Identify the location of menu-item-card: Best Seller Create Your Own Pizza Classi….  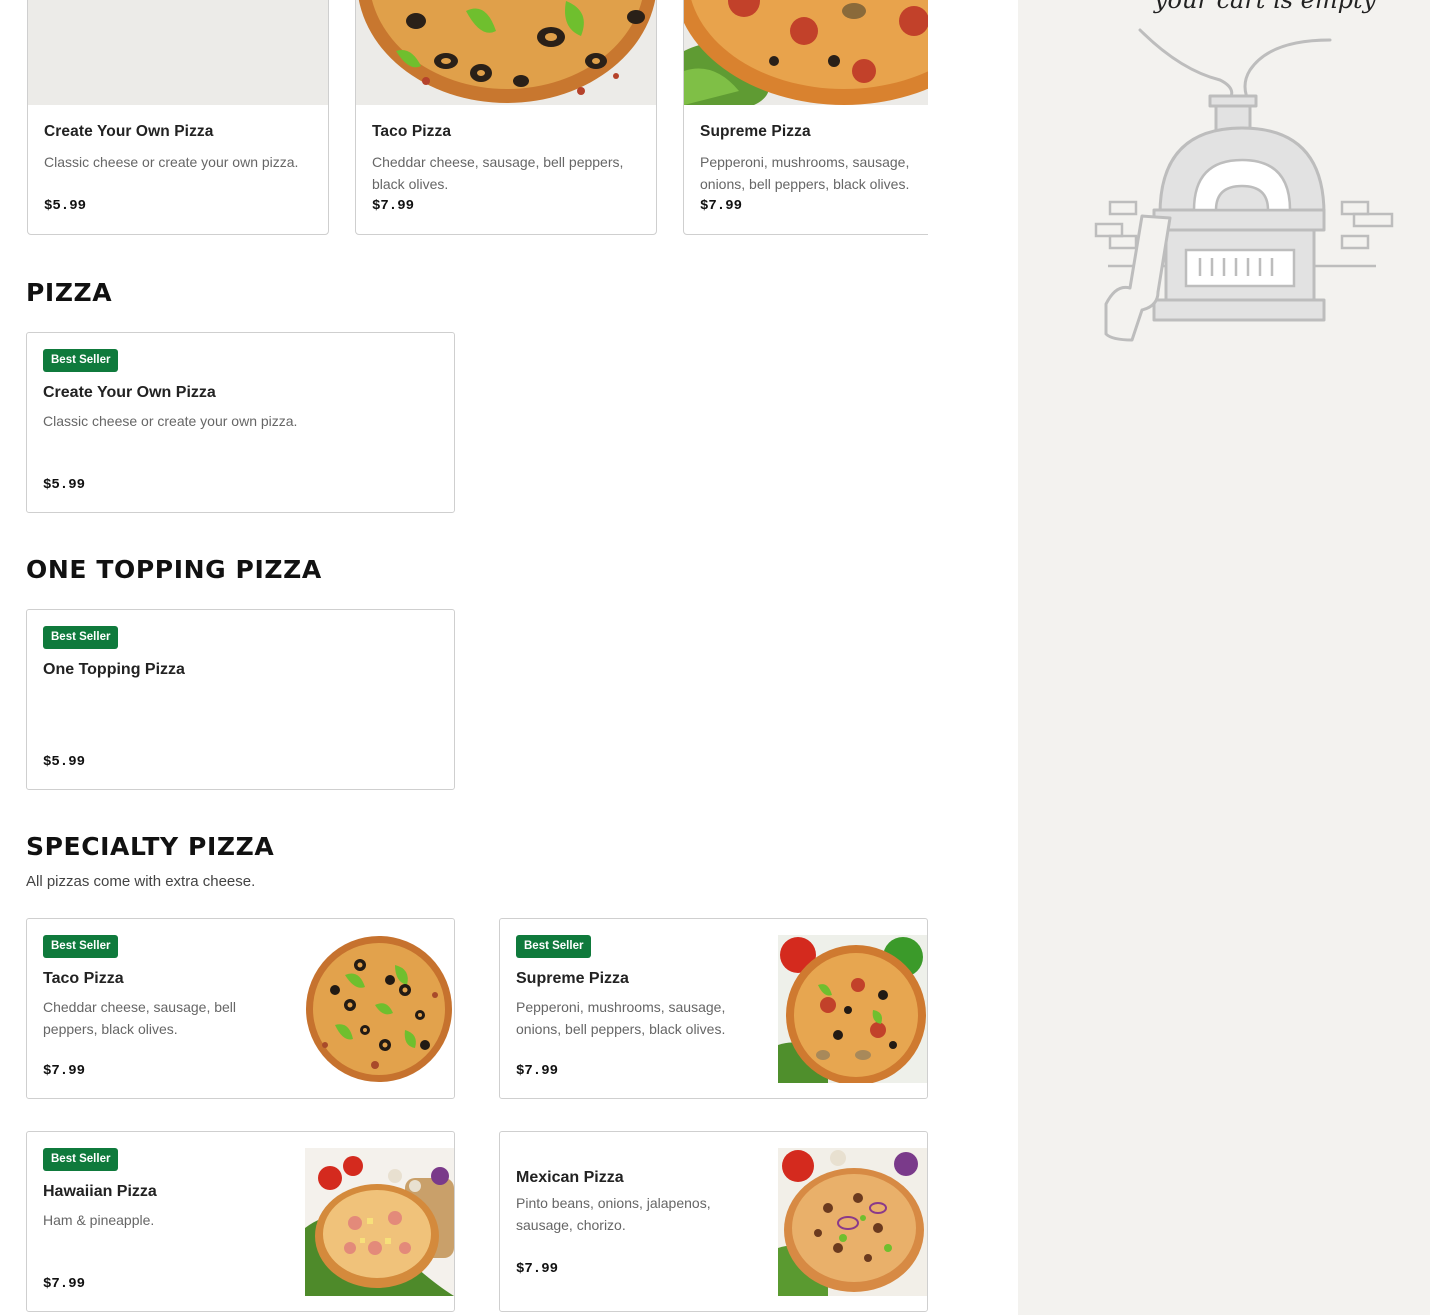
(240, 422).